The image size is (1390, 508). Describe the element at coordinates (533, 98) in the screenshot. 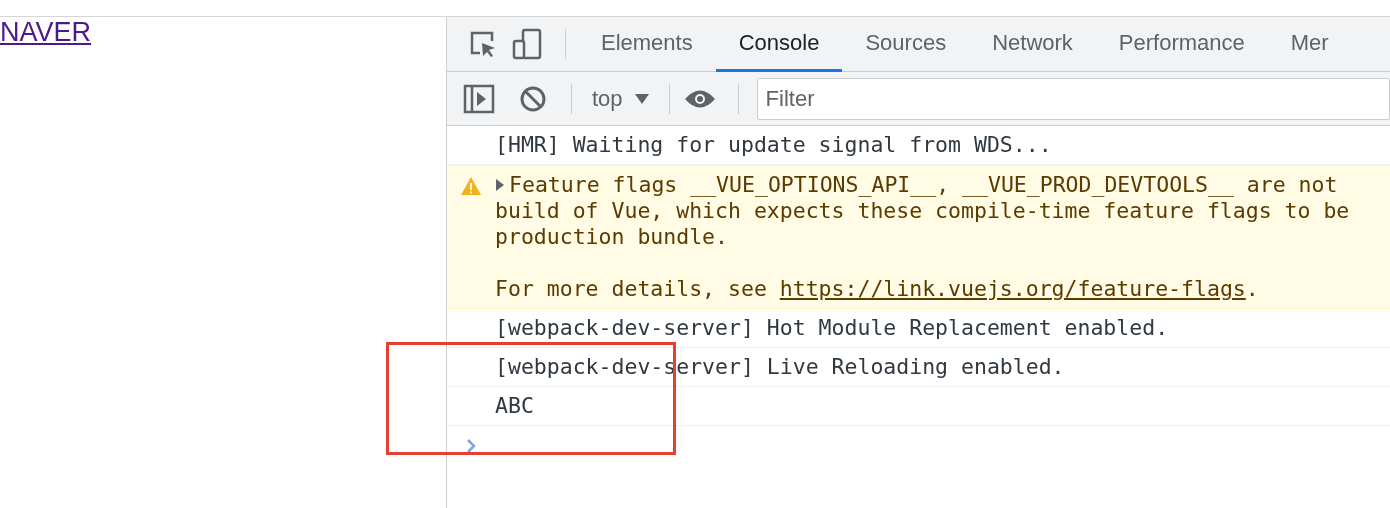

I see `clear-console-icon` at that location.